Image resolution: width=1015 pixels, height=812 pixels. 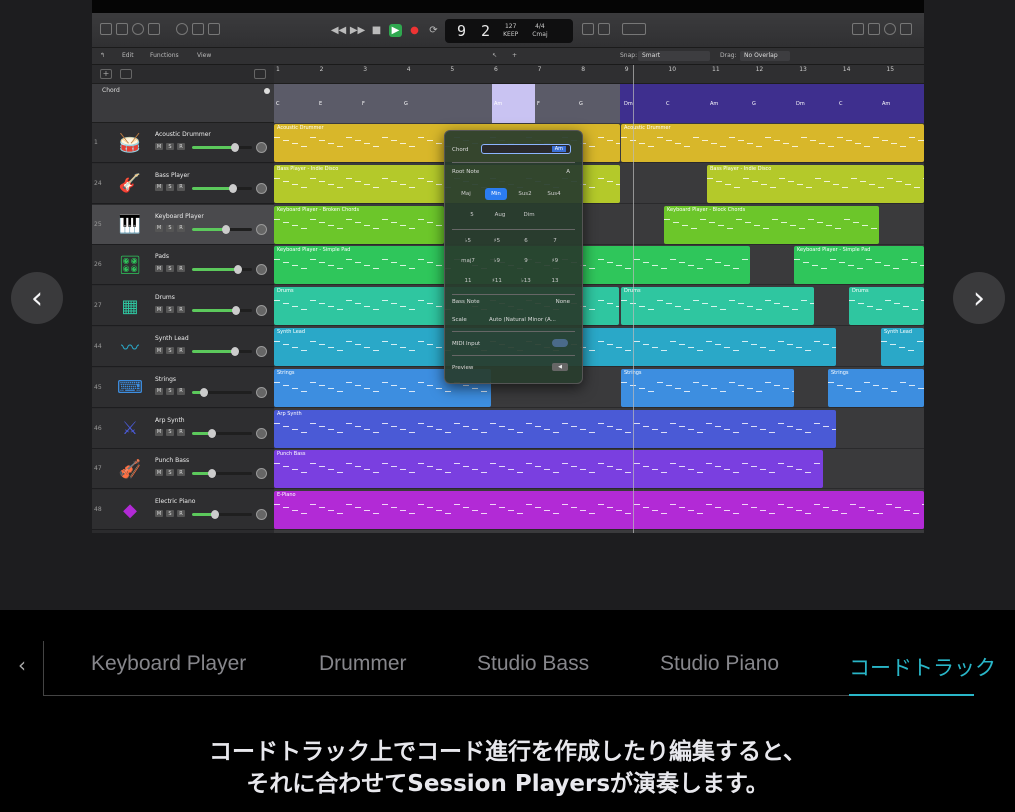 What do you see at coordinates (126, 74) in the screenshot?
I see `duplicate-track-icon` at bounding box center [126, 74].